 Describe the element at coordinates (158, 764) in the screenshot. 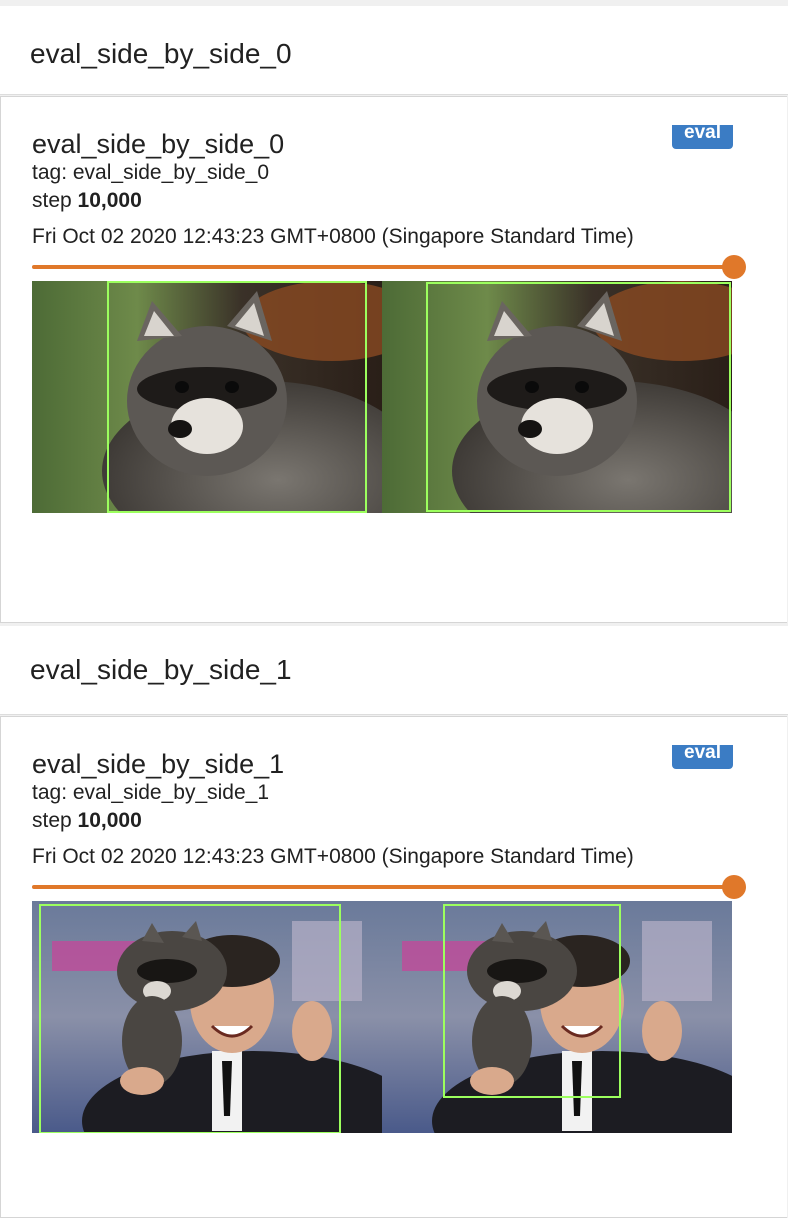

I see `card-title: eval_side_by_side_1` at that location.